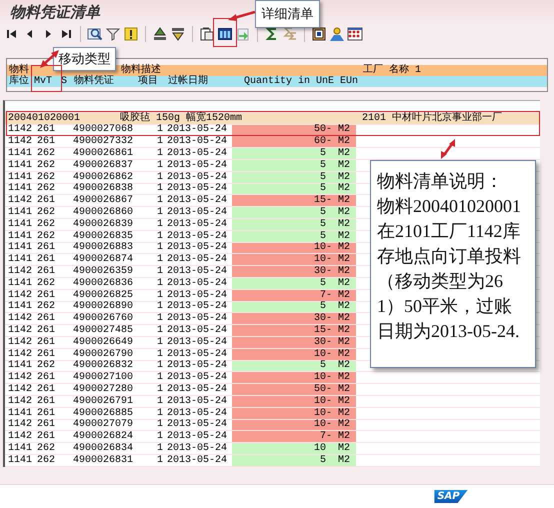 This screenshot has height=508, width=554. Describe the element at coordinates (301, 81) in the screenshot. I see `column-header: Quantity in UnE EUn` at that location.